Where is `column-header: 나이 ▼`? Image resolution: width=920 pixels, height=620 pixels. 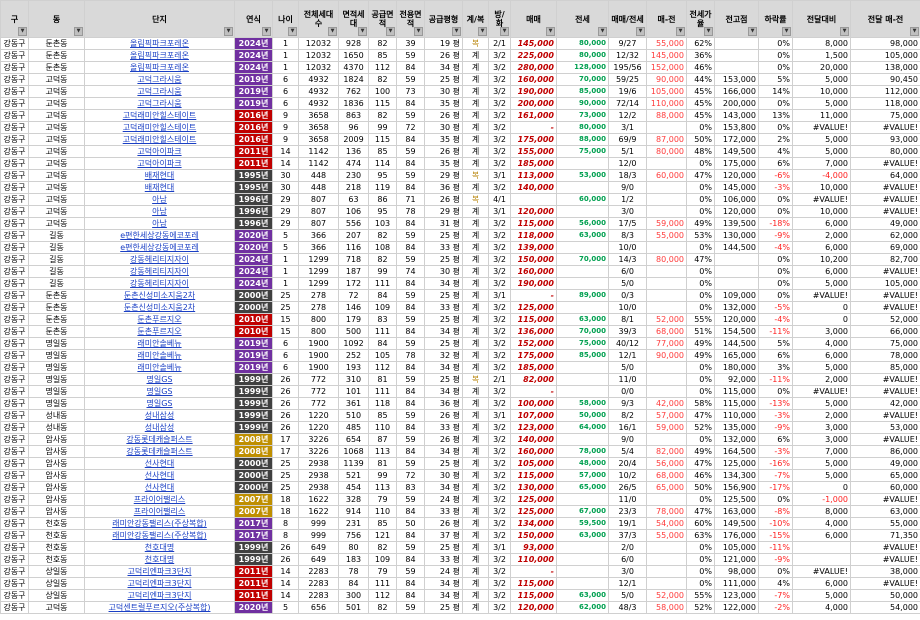 column-header: 나이 ▼ is located at coordinates (285, 19).